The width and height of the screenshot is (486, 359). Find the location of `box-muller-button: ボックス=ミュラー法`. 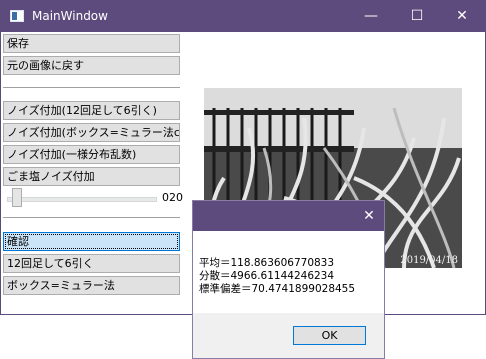

box-muller-button: ボックス=ミュラー法 is located at coordinates (91, 285).